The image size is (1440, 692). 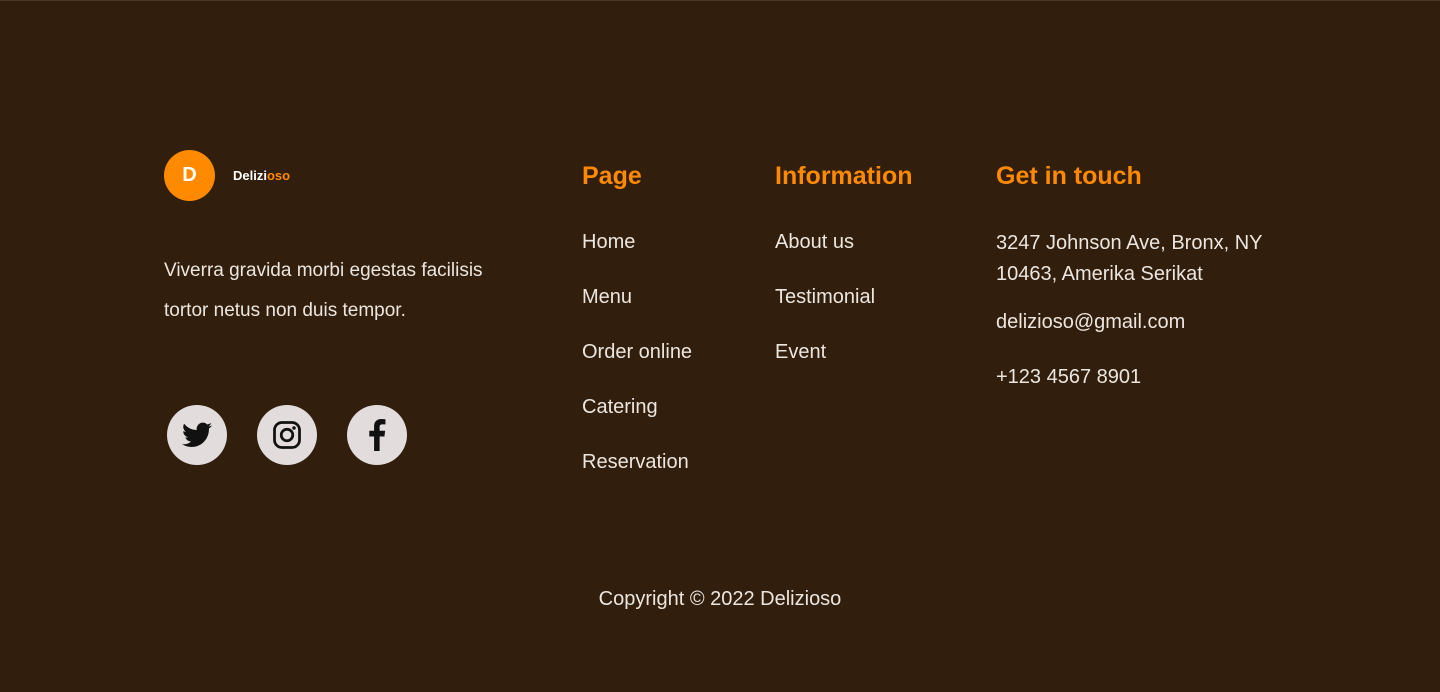 What do you see at coordinates (1146, 322) in the screenshot?
I see `contact-email: delizioso@gmail.com` at bounding box center [1146, 322].